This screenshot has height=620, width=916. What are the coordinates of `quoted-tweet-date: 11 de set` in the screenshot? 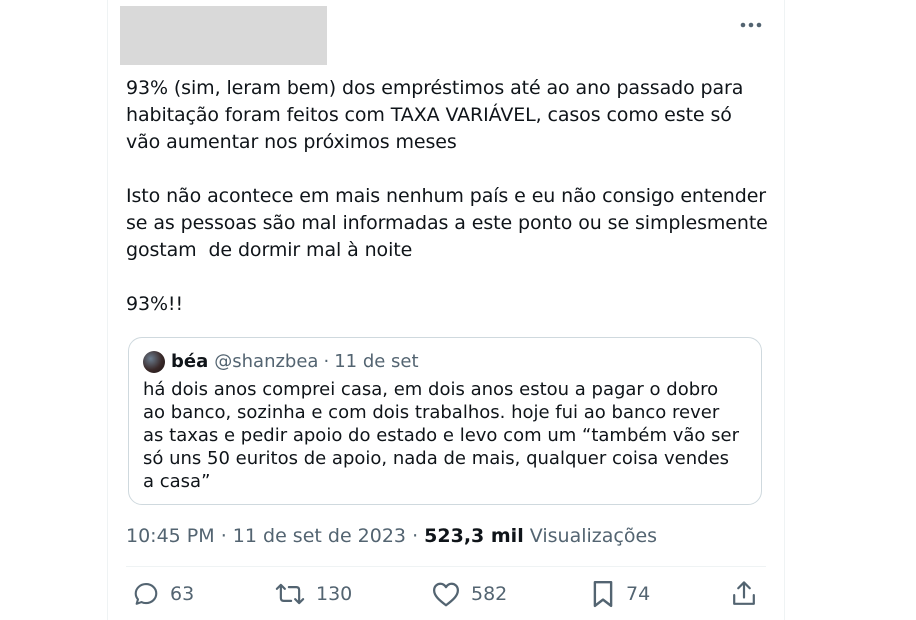 It's located at (376, 362).